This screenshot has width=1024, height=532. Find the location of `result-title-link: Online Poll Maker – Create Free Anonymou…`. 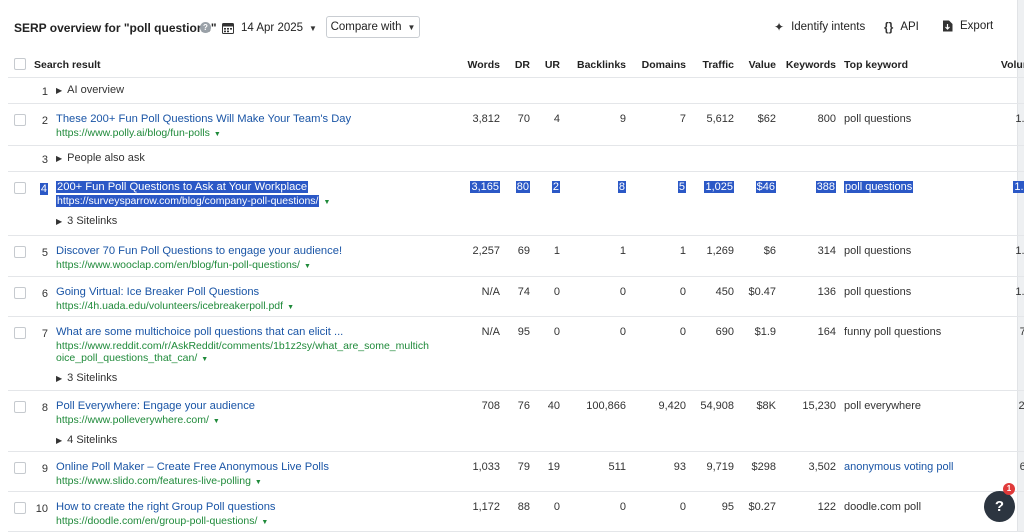

result-title-link: Online Poll Maker – Create Free Anonymou… is located at coordinates (245, 467).